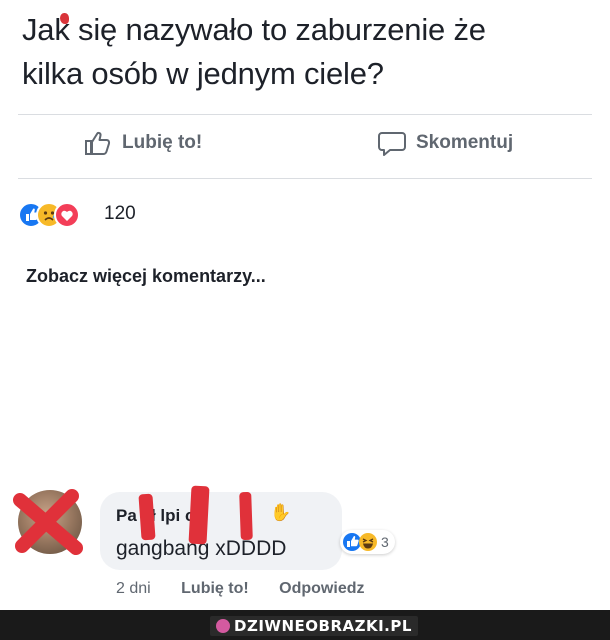  Describe the element at coordinates (215, 588) in the screenshot. I see `comment-like-link: Lubię to!` at that location.